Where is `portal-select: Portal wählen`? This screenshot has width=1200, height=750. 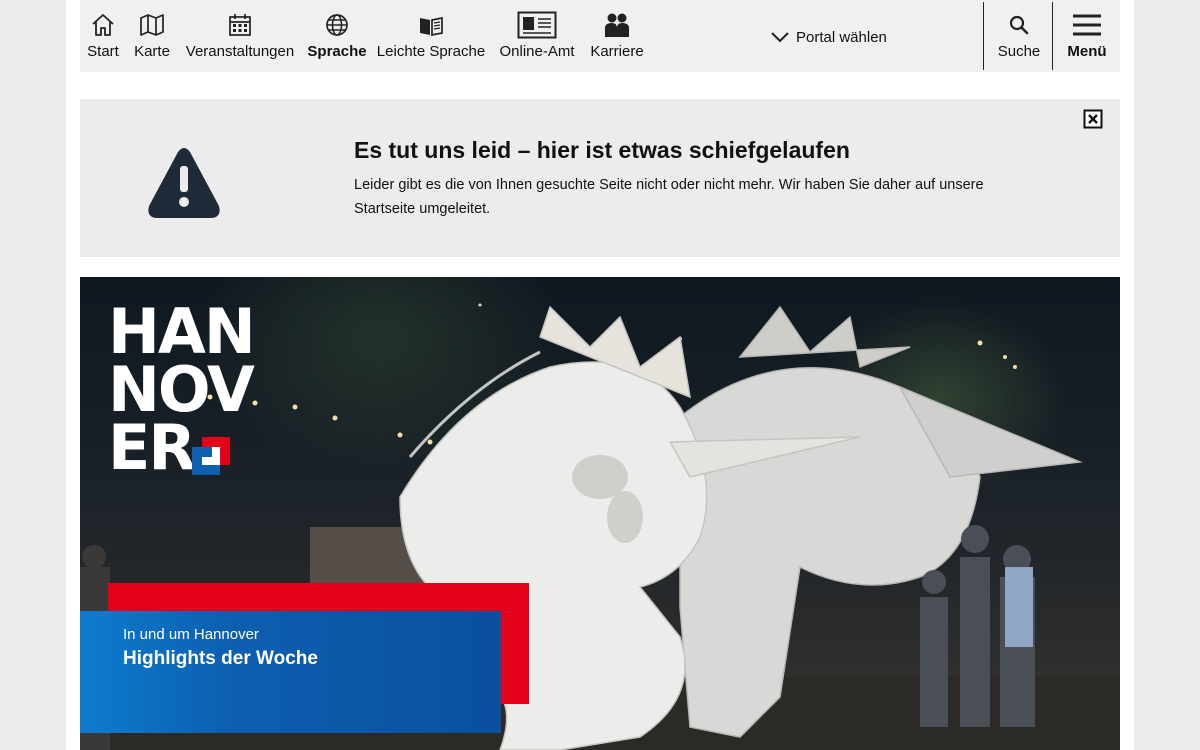 portal-select: Portal wählen is located at coordinates (828, 37).